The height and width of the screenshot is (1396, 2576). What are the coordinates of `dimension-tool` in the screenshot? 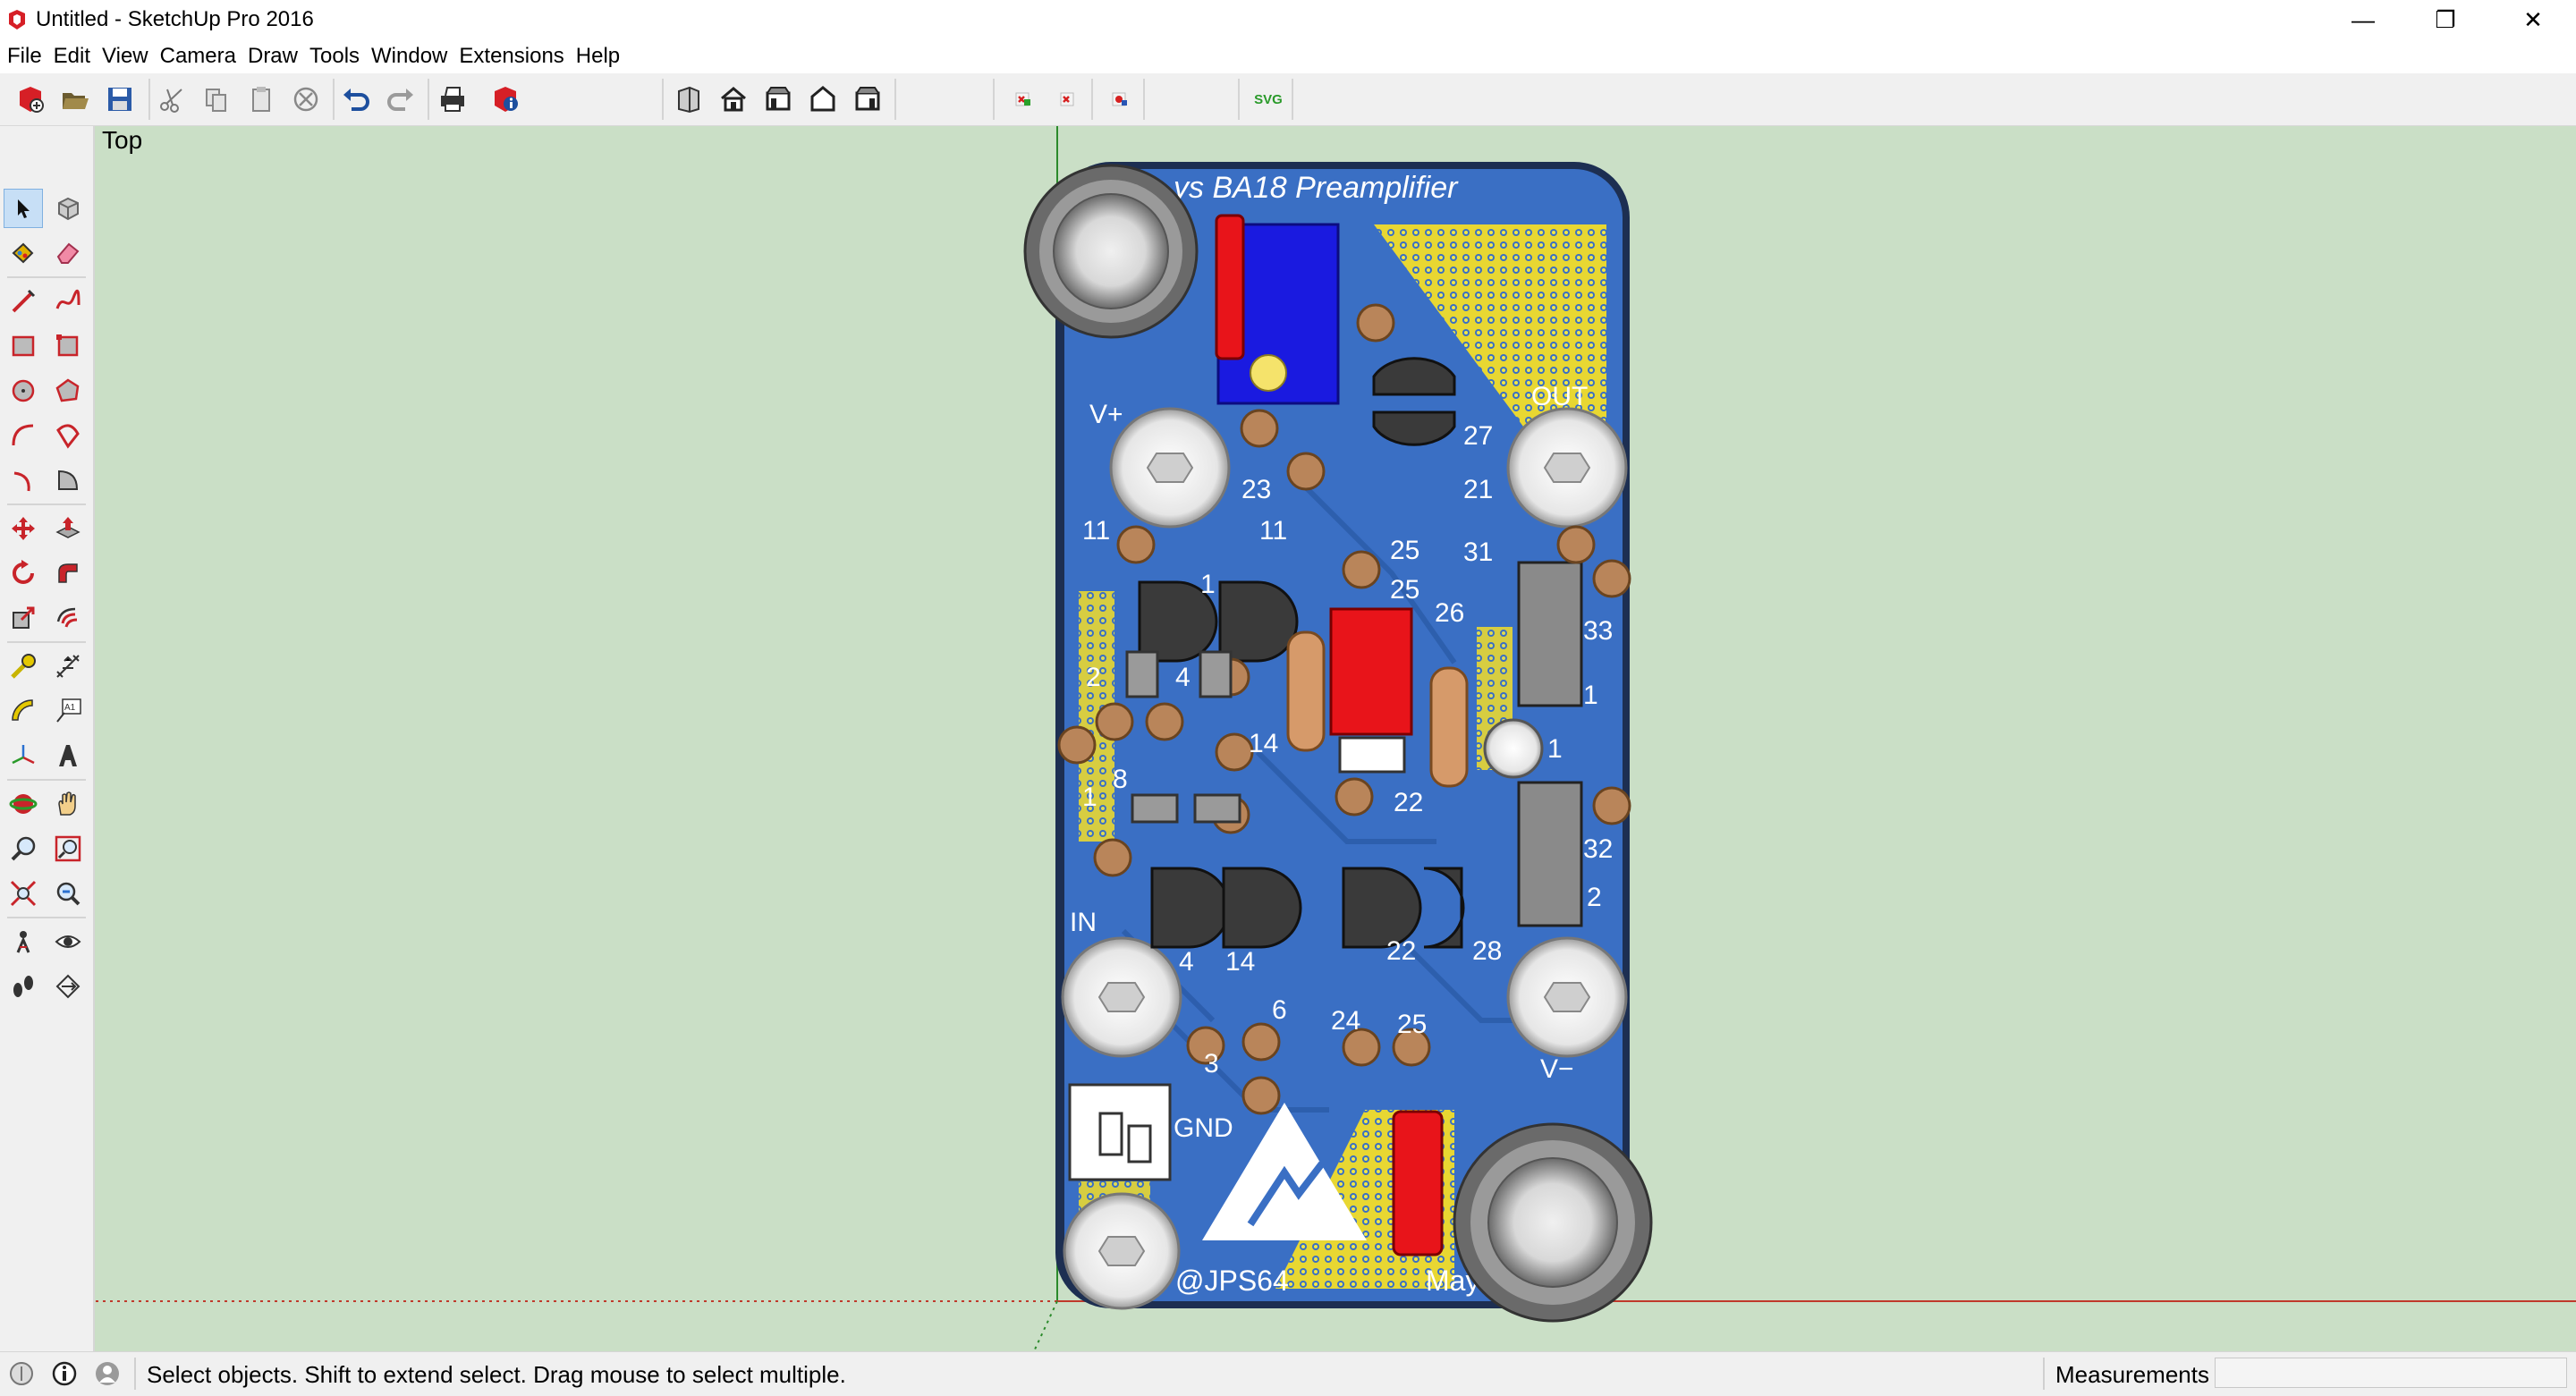 It's located at (68, 666).